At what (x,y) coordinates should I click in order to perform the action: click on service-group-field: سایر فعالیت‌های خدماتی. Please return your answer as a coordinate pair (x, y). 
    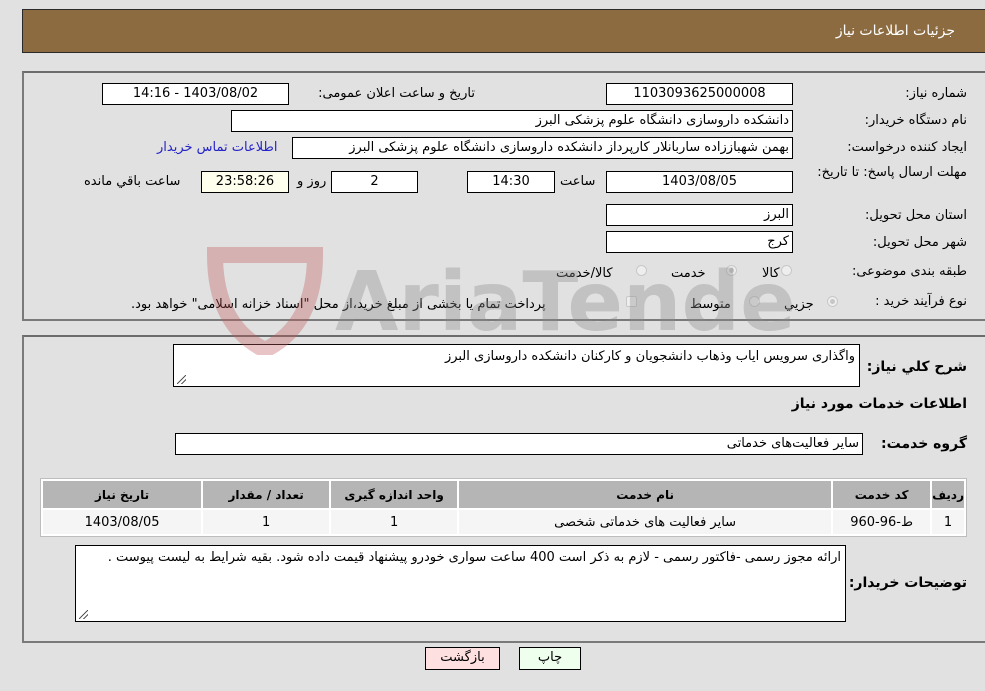
    Looking at the image, I should click on (519, 444).